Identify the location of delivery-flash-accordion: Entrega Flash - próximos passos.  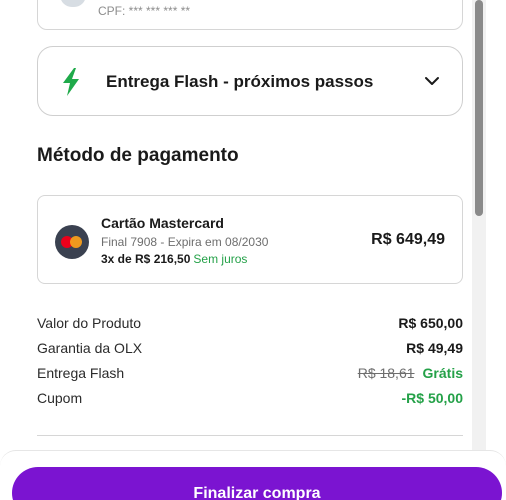
(250, 81).